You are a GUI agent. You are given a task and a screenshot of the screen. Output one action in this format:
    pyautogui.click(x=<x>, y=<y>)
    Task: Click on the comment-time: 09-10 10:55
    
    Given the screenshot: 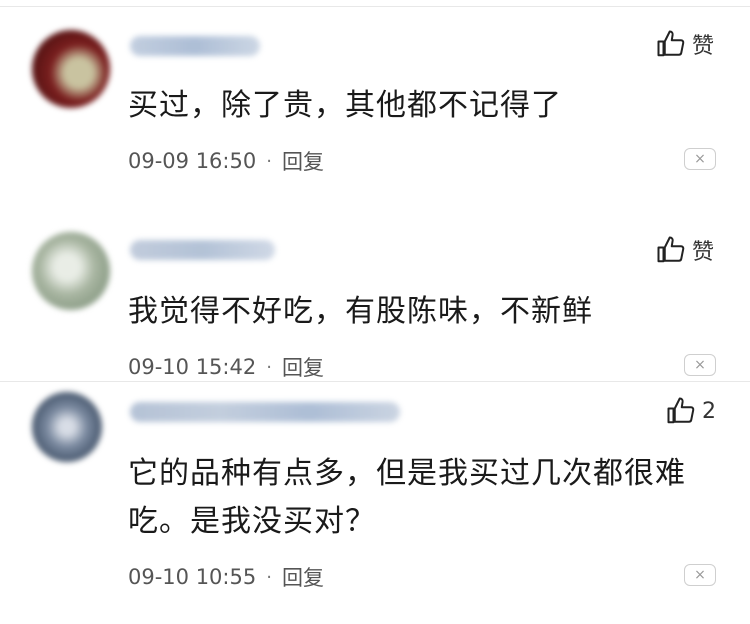 What is the action you would take?
    pyautogui.click(x=192, y=577)
    